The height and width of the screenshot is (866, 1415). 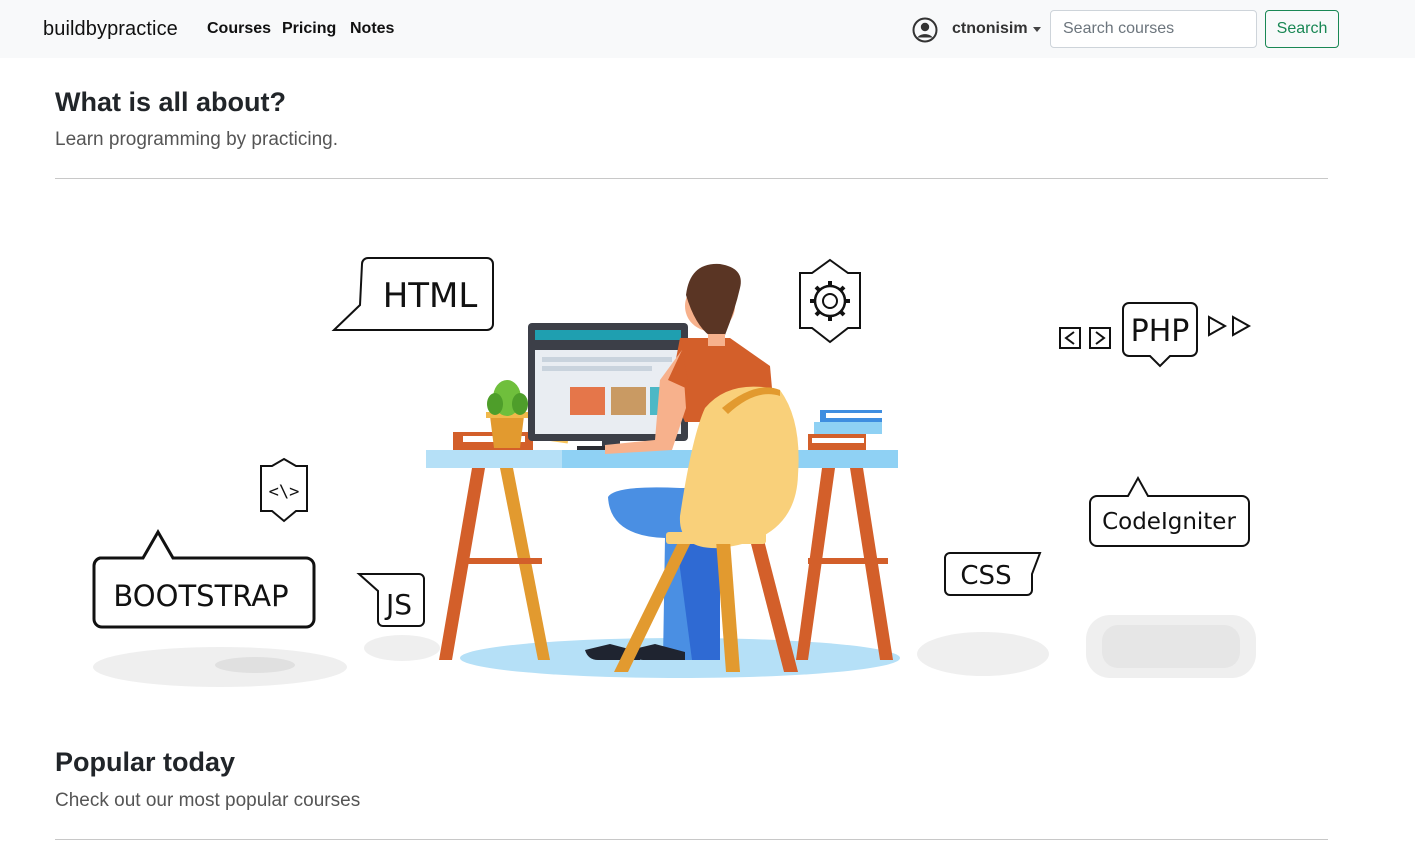 I want to click on nav-link-pricing: Pricing, so click(x=309, y=29).